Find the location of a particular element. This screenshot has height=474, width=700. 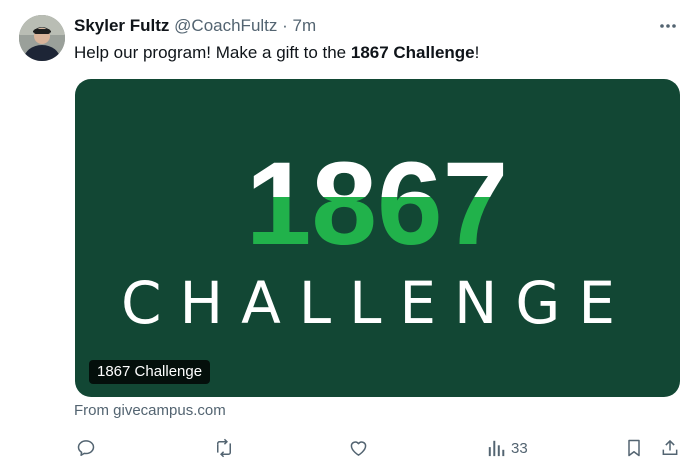

bookmark-button is located at coordinates (634, 448).